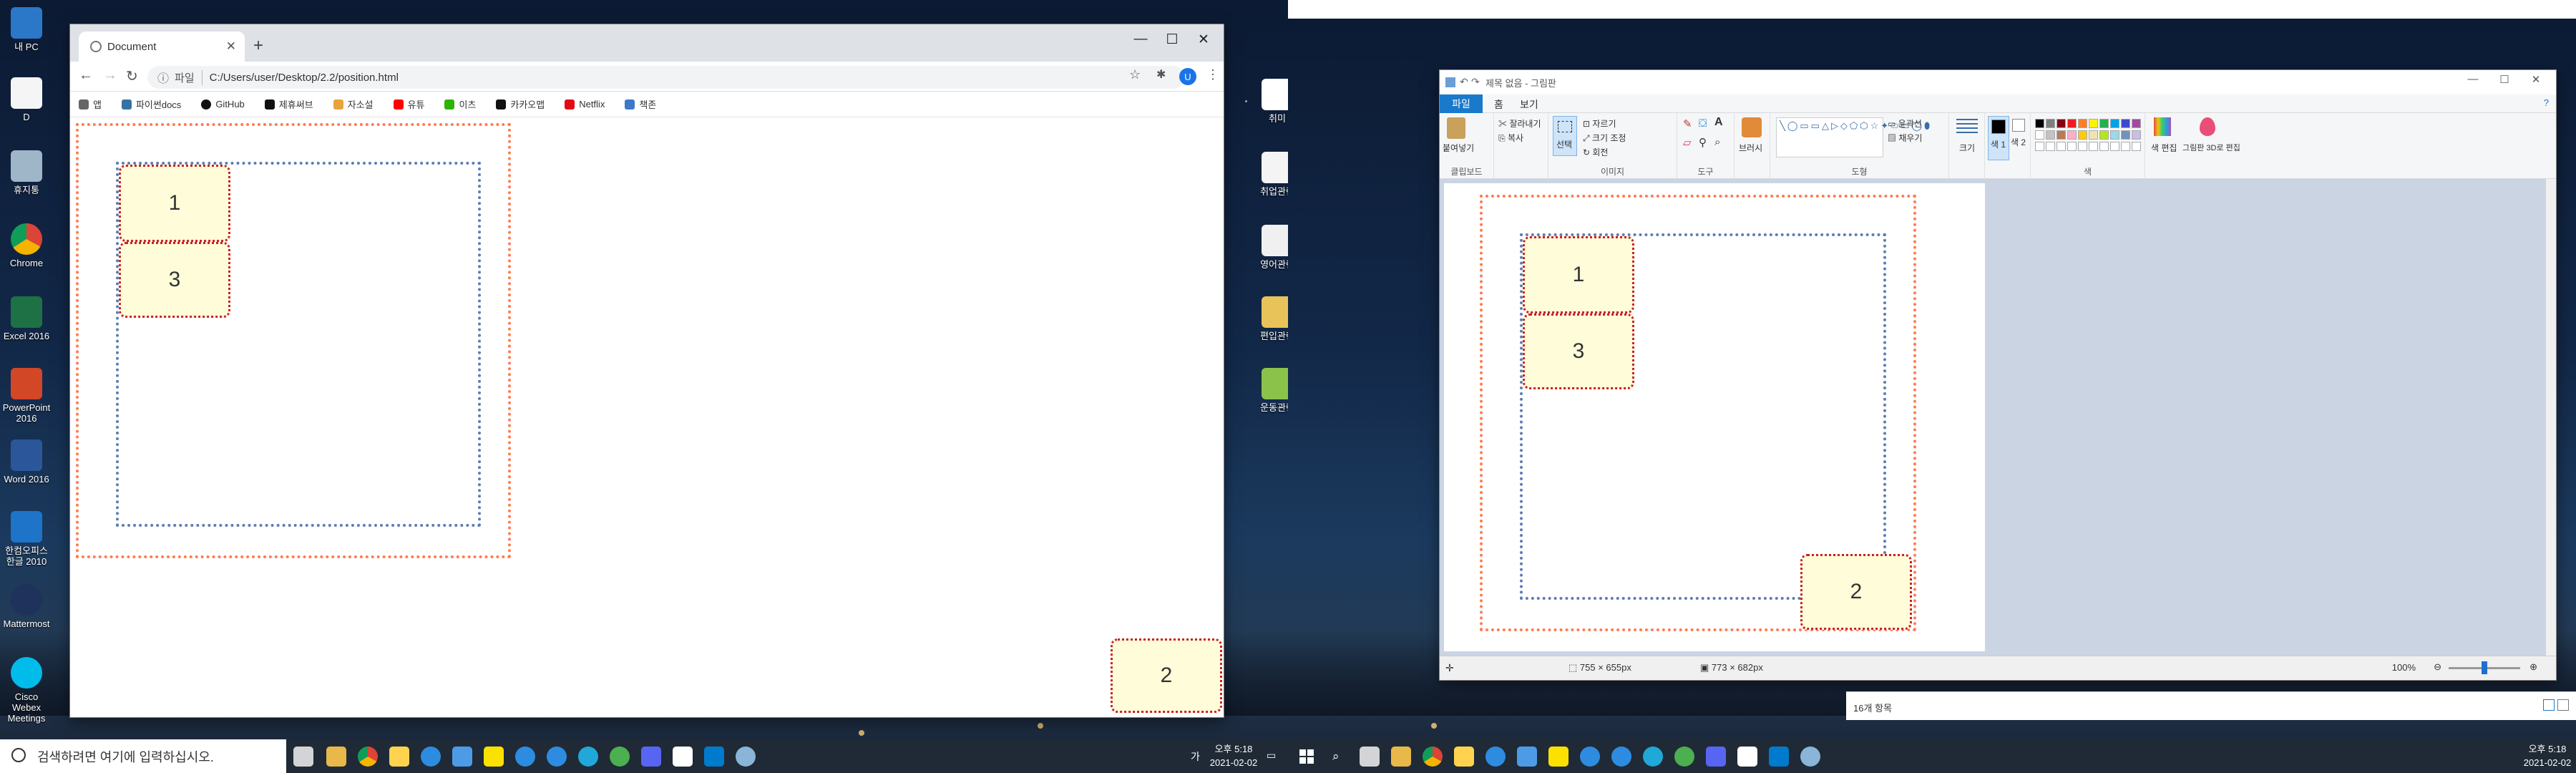 The height and width of the screenshot is (773, 2576). What do you see at coordinates (585, 104) in the screenshot?
I see `bookmark-netflix: Netflix` at bounding box center [585, 104].